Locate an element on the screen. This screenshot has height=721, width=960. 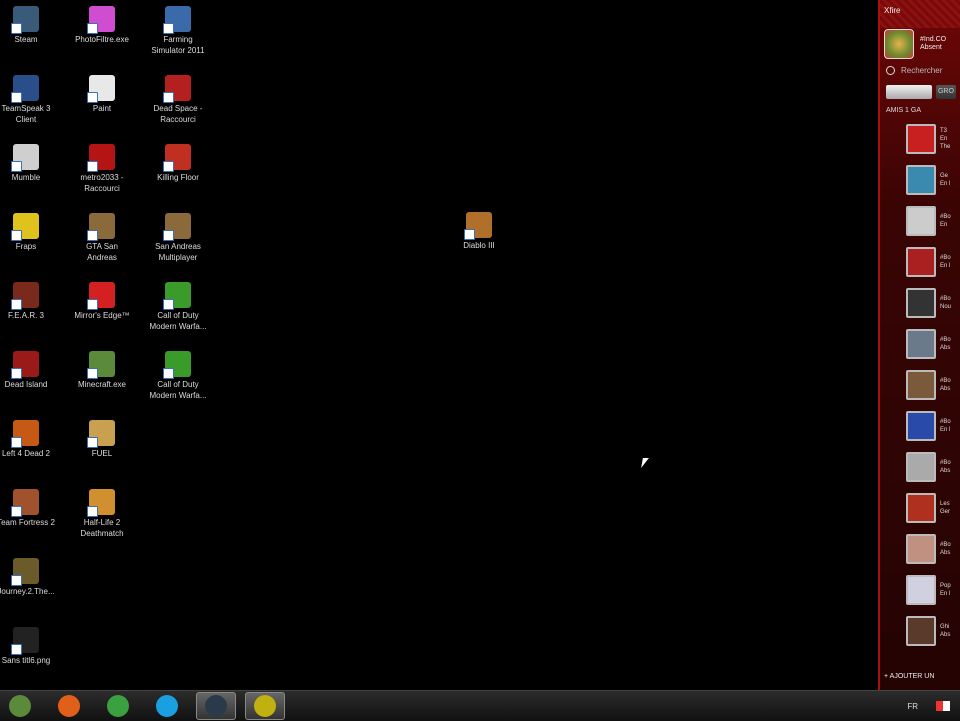
desktop-icon: metro2033 - Raccourci is located at coordinates (102, 178).